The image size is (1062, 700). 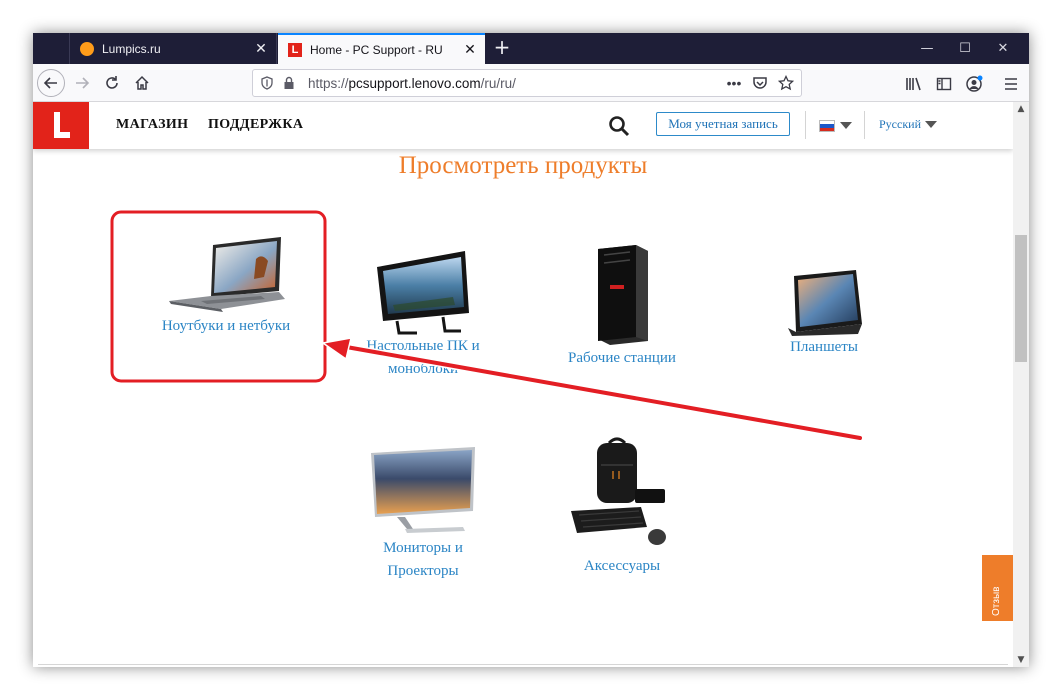 I want to click on product-label-line2: моноблоки, so click(x=423, y=369).